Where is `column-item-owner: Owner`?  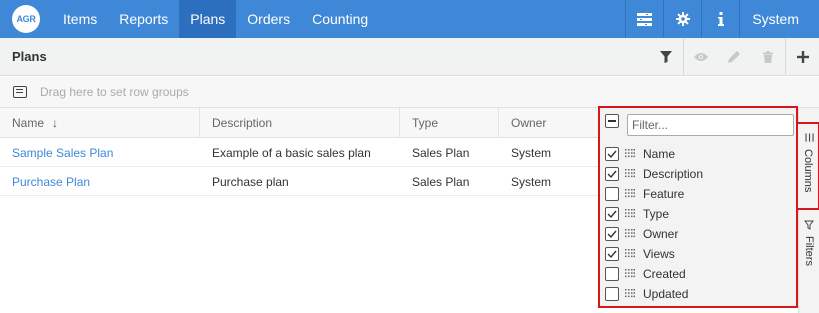
column-item-owner: Owner is located at coordinates (654, 234).